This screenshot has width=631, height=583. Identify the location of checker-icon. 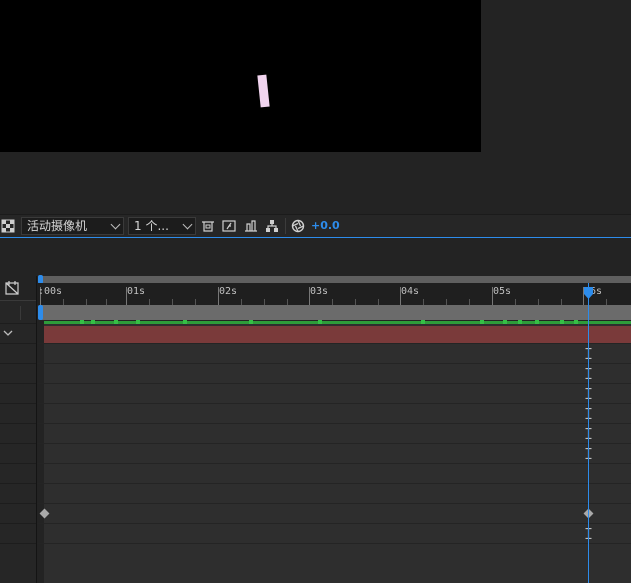
(8, 226).